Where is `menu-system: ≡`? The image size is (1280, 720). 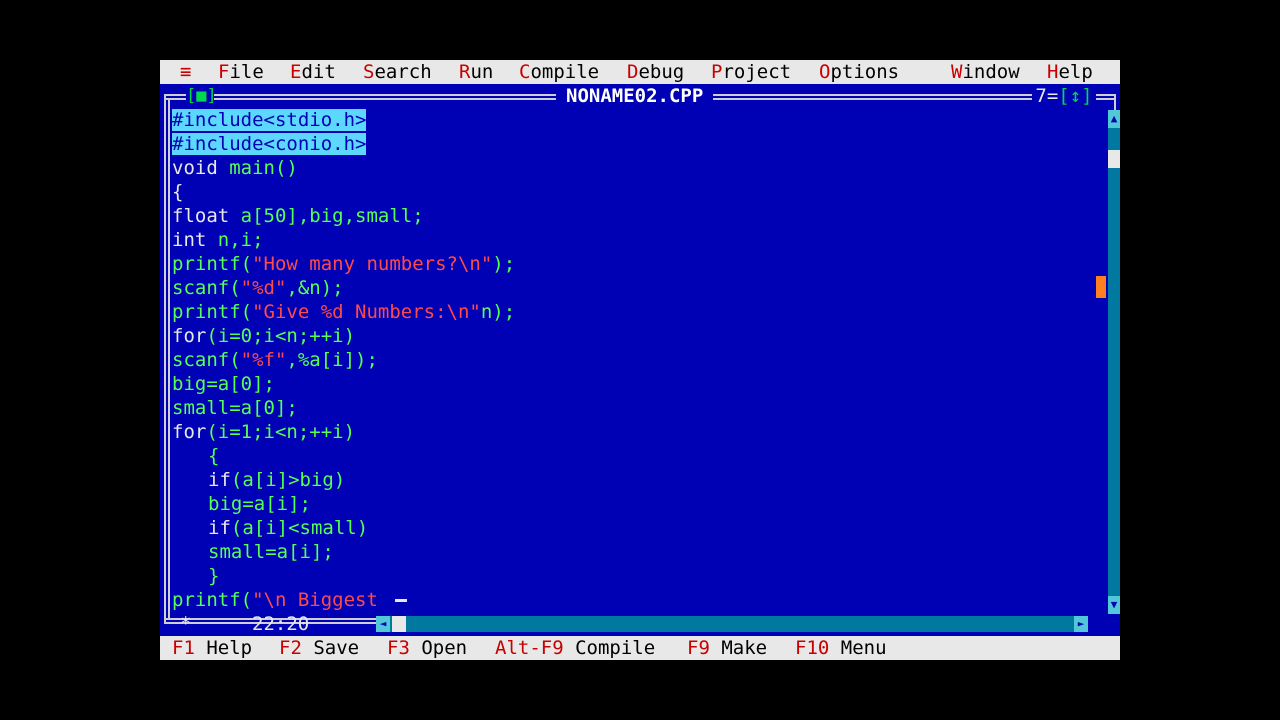
menu-system: ≡ is located at coordinates (185, 72).